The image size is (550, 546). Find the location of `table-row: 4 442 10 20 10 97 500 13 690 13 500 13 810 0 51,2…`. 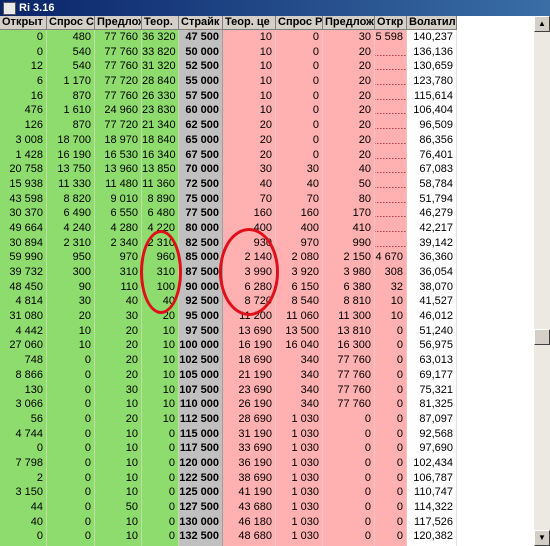

table-row: 4 442 10 20 10 97 500 13 690 13 500 13 810 0 51,2… is located at coordinates (228, 331).